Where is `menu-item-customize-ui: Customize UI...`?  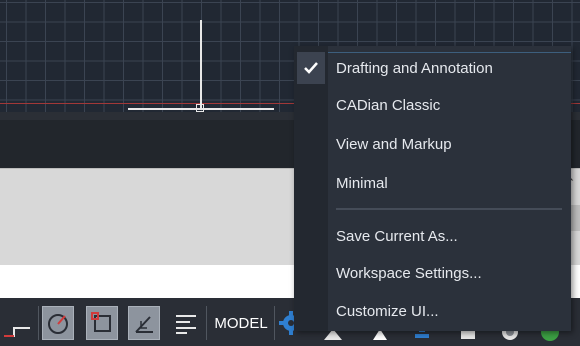
menu-item-customize-ui: Customize UI... is located at coordinates (449, 312).